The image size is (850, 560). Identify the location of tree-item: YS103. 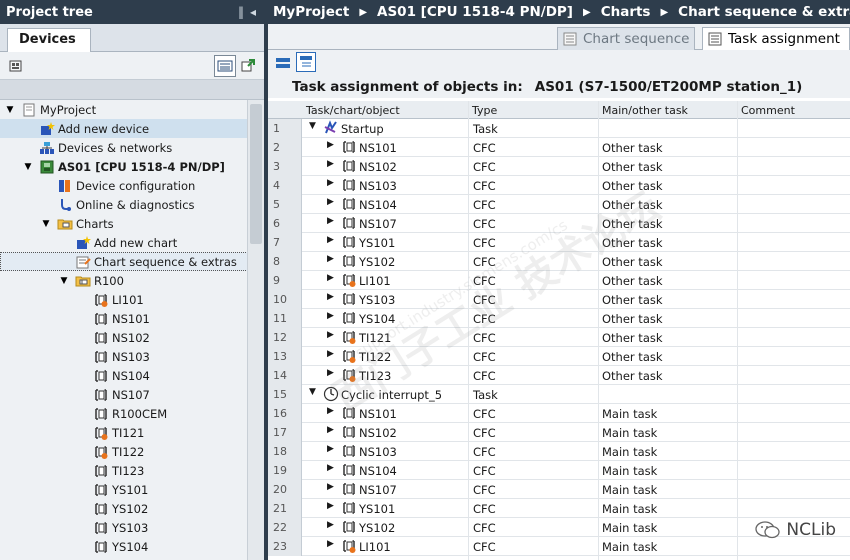
(132, 527).